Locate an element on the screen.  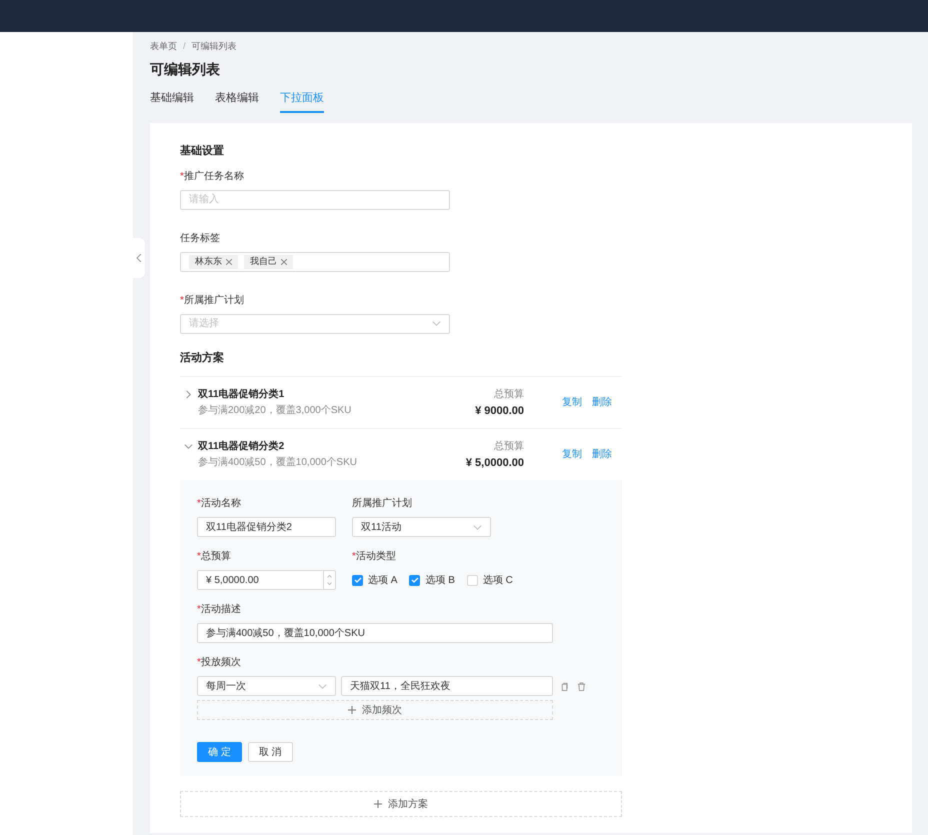
field-label: *所属推广计划 is located at coordinates (212, 301).